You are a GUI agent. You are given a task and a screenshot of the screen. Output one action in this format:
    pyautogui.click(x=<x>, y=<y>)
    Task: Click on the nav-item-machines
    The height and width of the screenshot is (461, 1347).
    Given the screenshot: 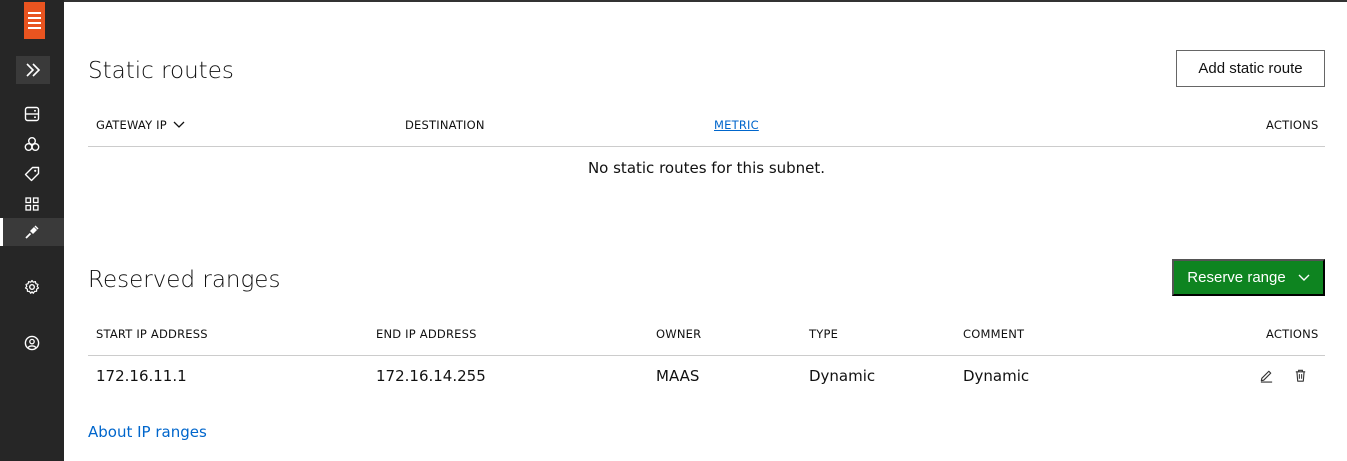 What is the action you would take?
    pyautogui.click(x=32, y=114)
    